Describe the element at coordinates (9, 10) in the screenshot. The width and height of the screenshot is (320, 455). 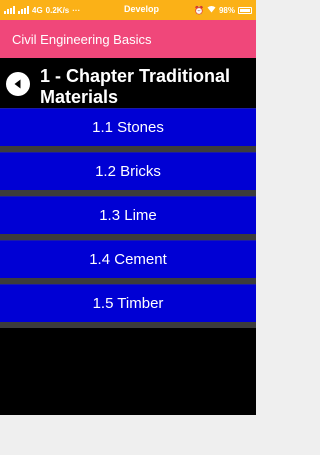
I see `signal-icon` at that location.